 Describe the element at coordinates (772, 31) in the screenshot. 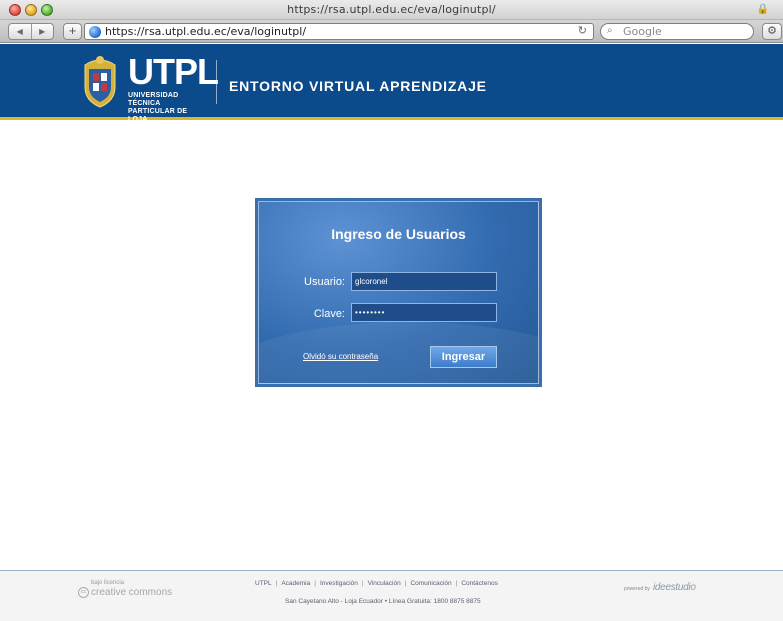

I see `gear-icon: ⚙` at that location.